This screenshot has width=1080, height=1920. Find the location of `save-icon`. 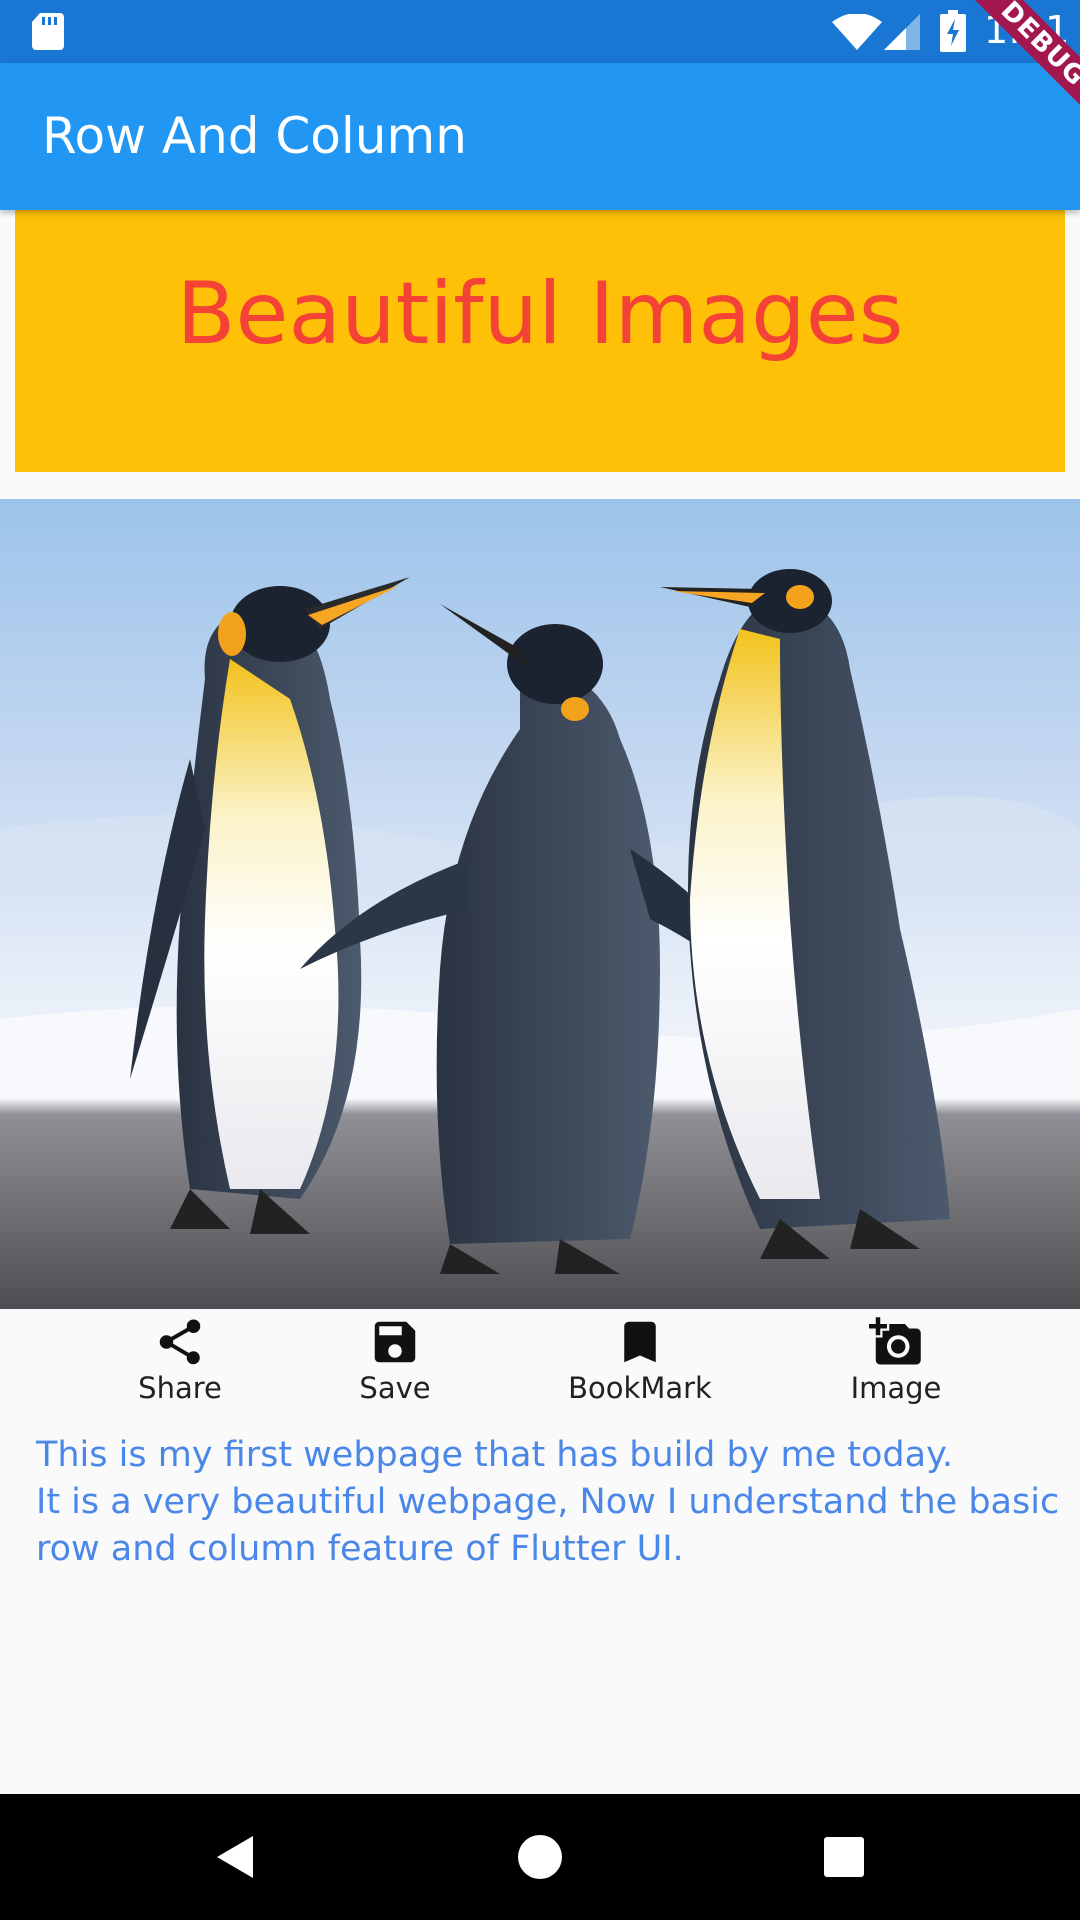

save-icon is located at coordinates (395, 1342).